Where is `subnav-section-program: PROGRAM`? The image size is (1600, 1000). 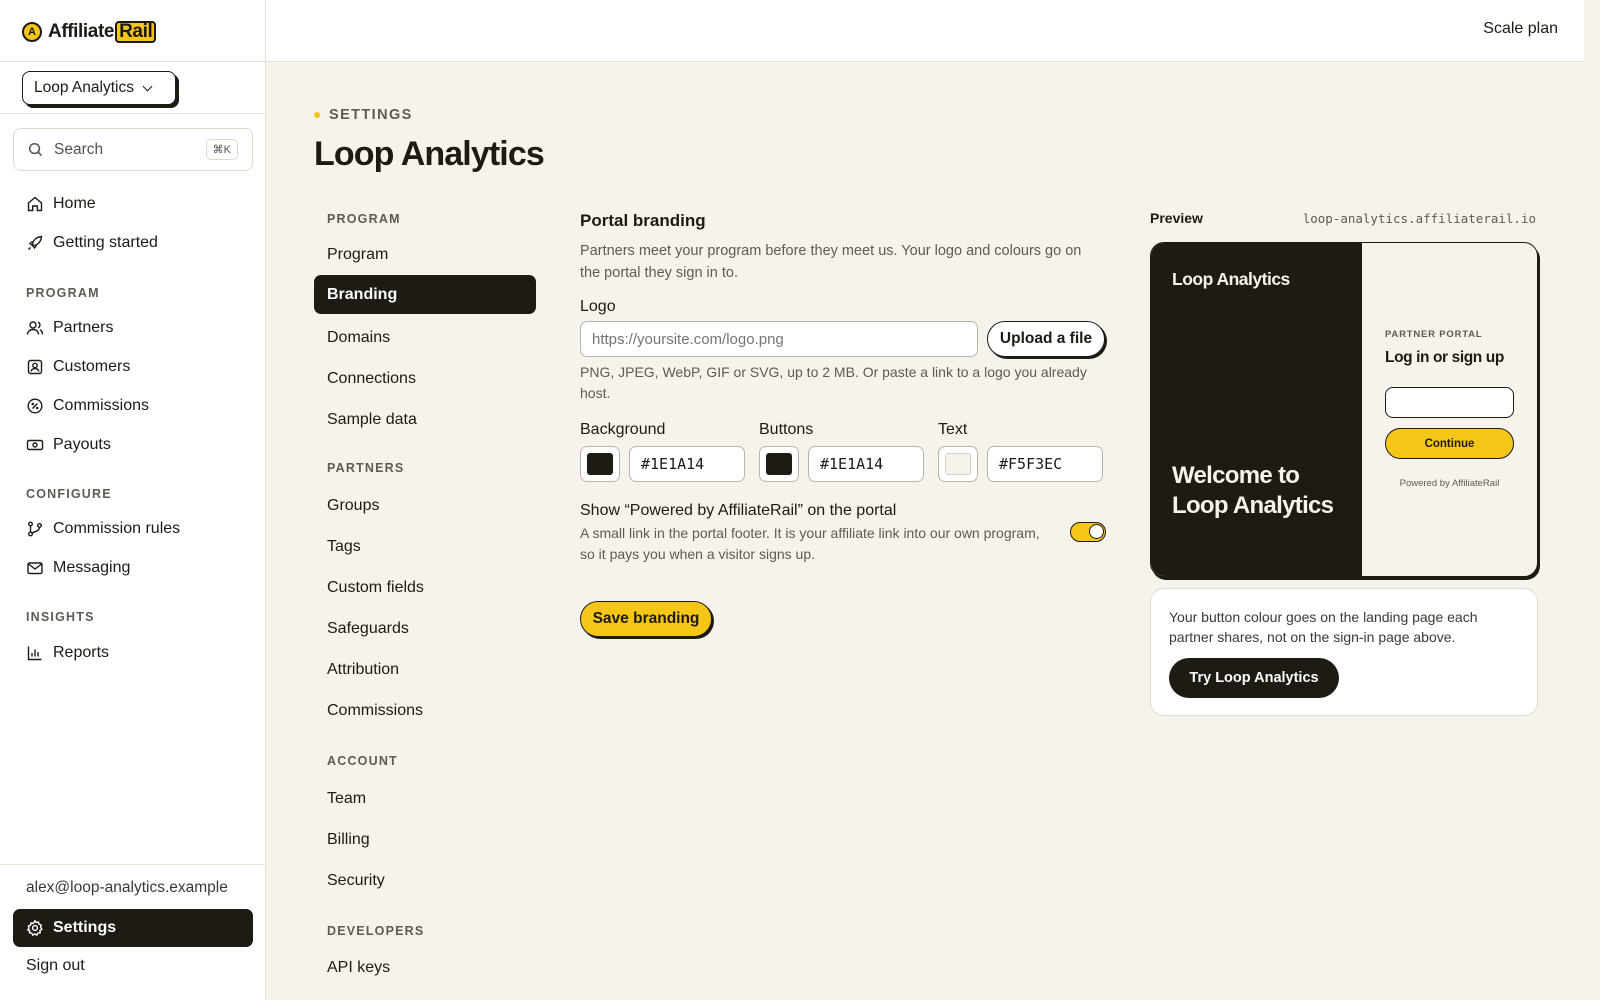
subnav-section-program: PROGRAM is located at coordinates (364, 219).